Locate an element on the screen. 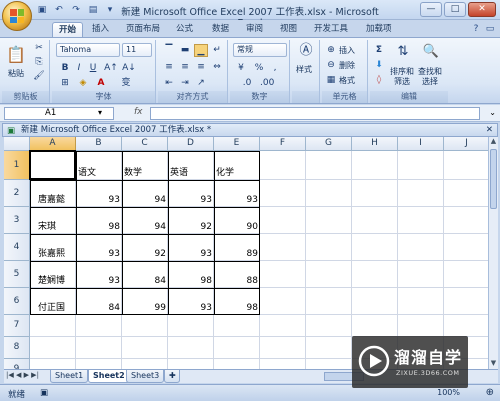 Image resolution: width=500 pixels, height=401 pixels. table-header-cell: 数学 is located at coordinates (145, 173).